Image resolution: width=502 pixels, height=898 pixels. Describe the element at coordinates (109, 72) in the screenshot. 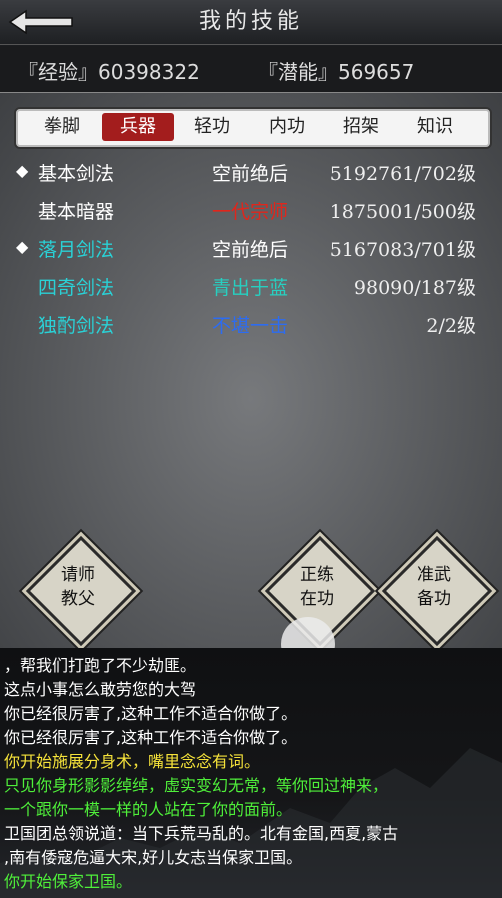

I see `exp-stat: 『经验』60398322` at that location.